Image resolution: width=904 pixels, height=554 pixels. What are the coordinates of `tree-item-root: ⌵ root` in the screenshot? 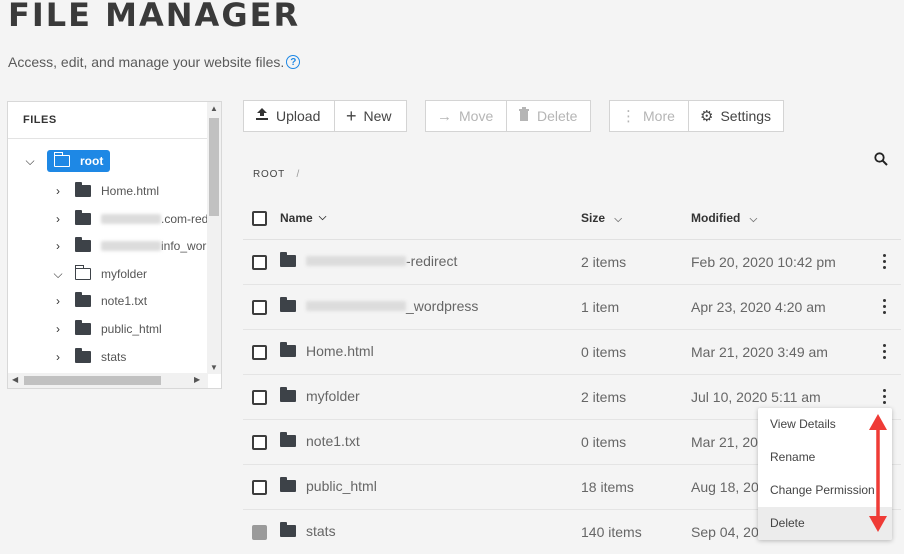 It's located at (67, 161).